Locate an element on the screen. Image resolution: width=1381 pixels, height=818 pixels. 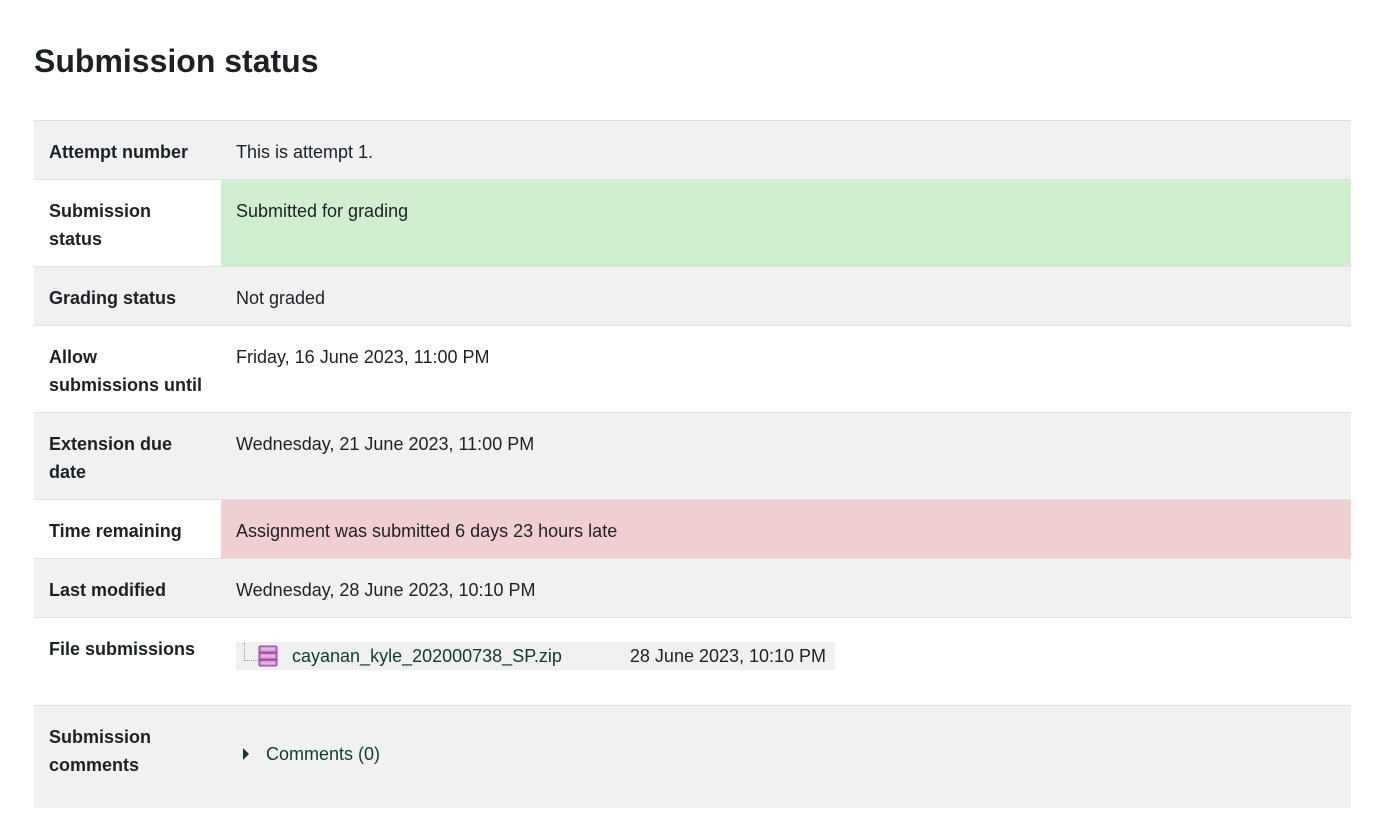
tree-line is located at coordinates (251, 652).